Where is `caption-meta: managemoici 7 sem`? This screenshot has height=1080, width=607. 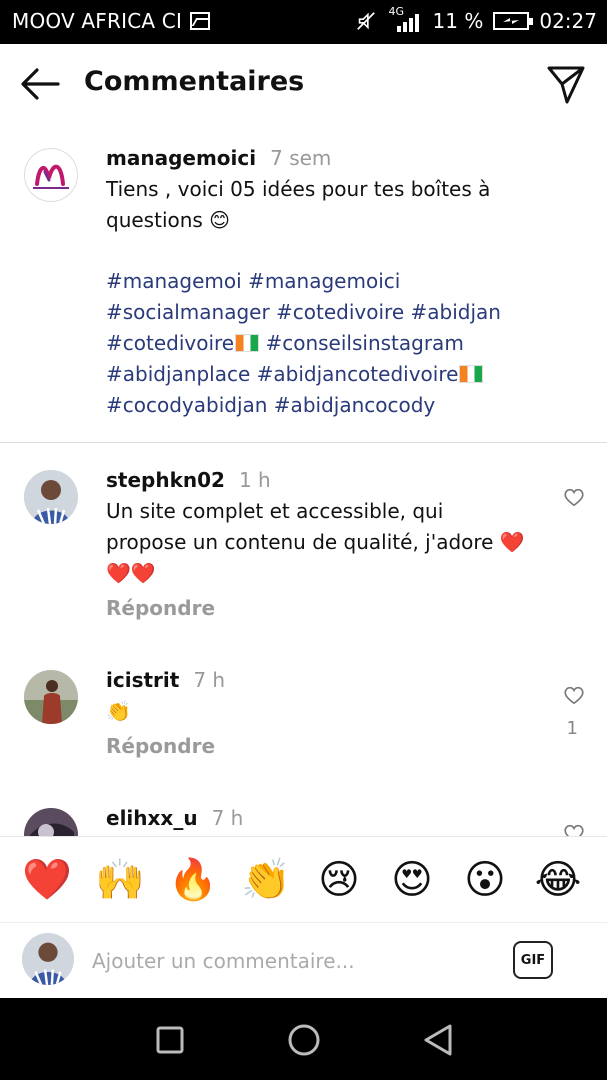 caption-meta: managemoici 7 sem is located at coordinates (218, 158).